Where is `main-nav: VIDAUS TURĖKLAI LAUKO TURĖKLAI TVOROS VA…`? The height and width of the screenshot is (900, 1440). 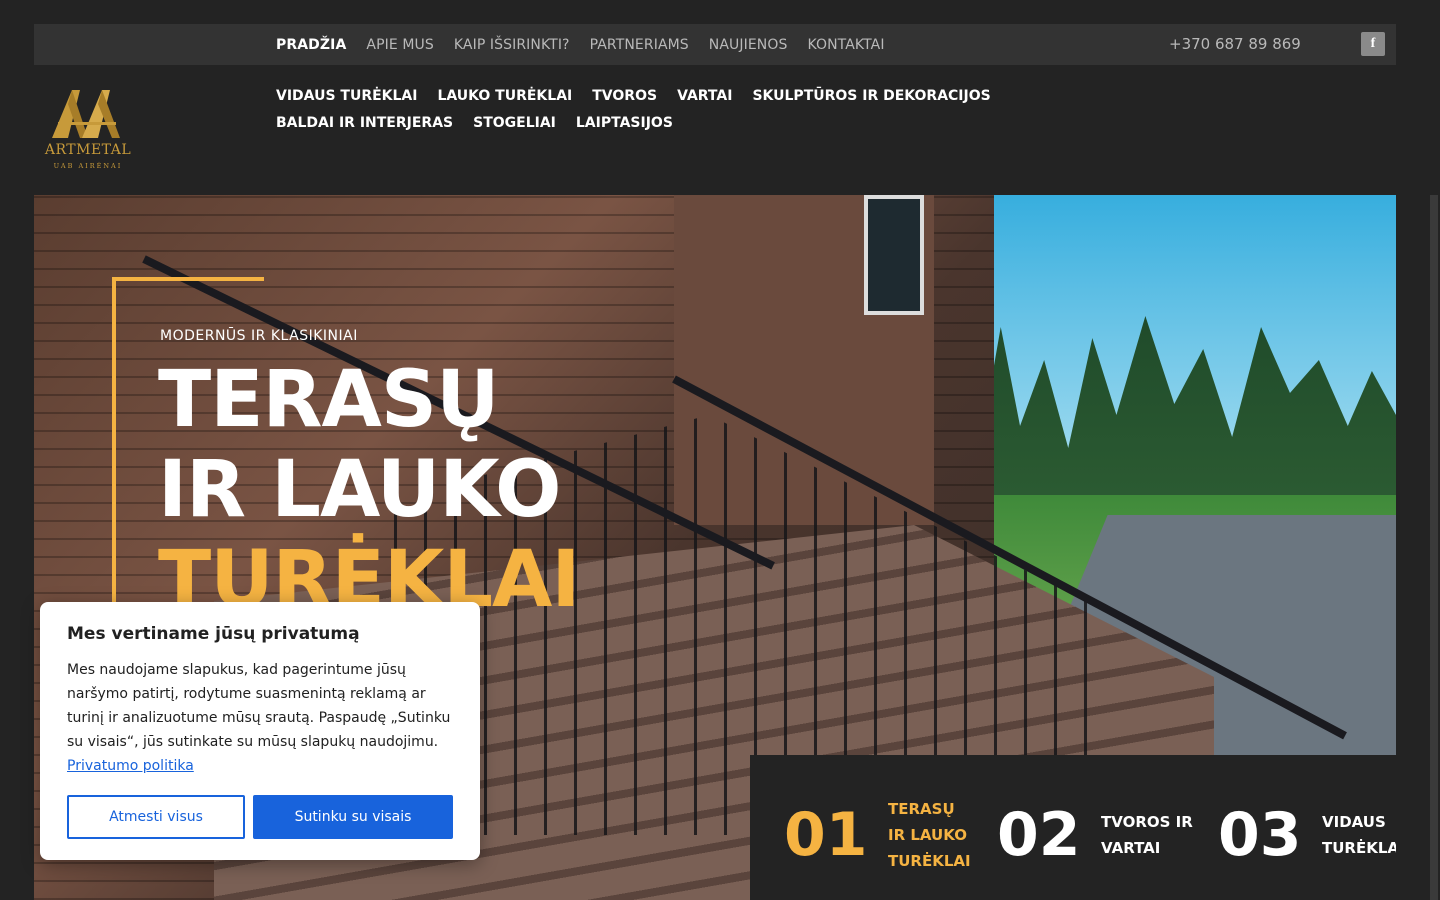
main-nav: VIDAUS TURĖKLAI LAUKO TURĖKLAI TVOROS VA… is located at coordinates (716, 110).